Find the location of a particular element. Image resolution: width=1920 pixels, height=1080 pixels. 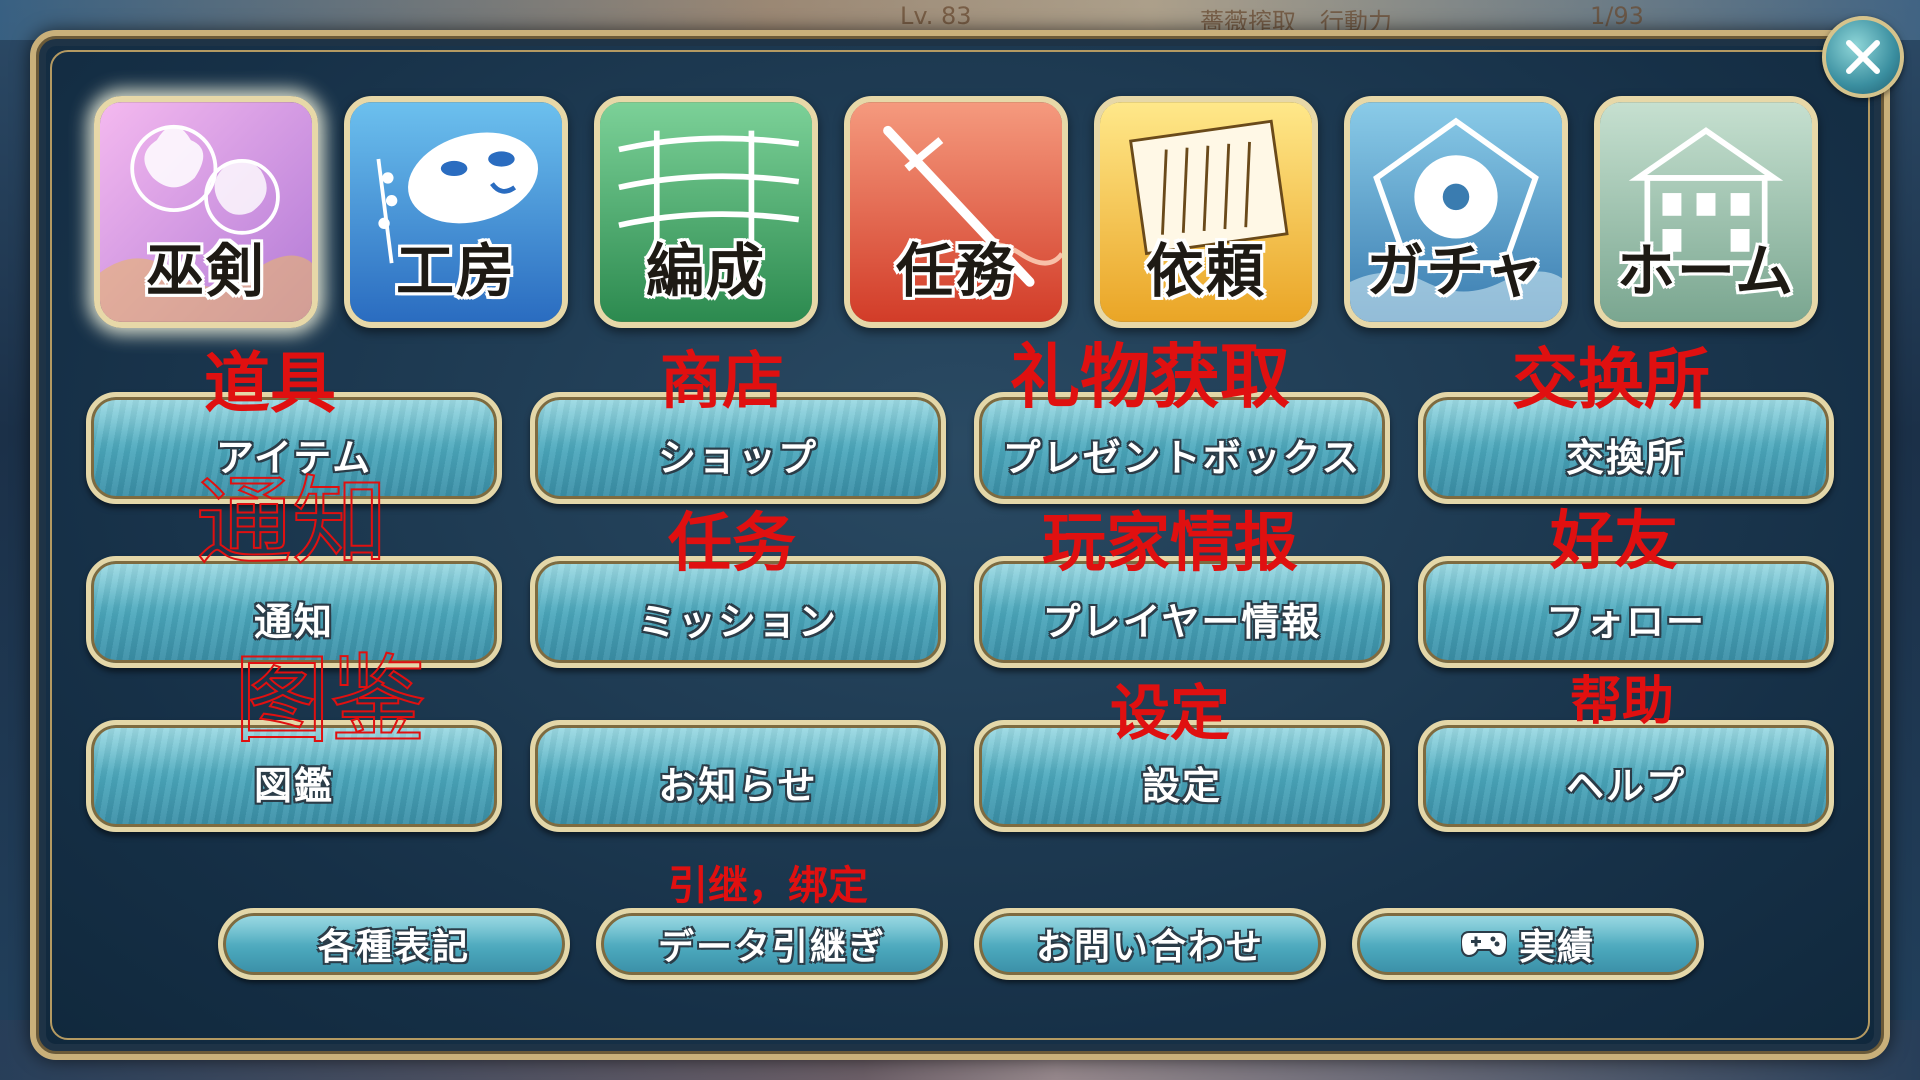

annotation-settings: 设定 is located at coordinates (1170, 714).